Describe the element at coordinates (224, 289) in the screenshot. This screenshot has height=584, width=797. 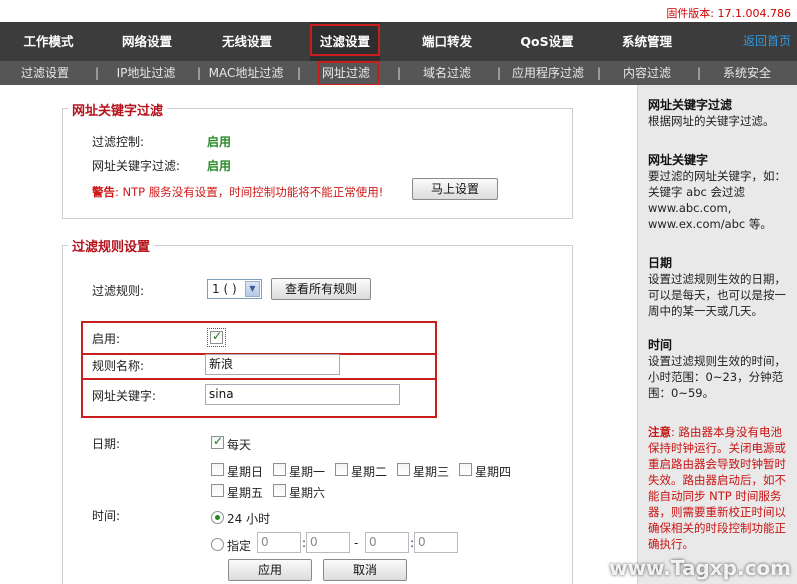
I see `rule-select-value: 1 ( )` at that location.